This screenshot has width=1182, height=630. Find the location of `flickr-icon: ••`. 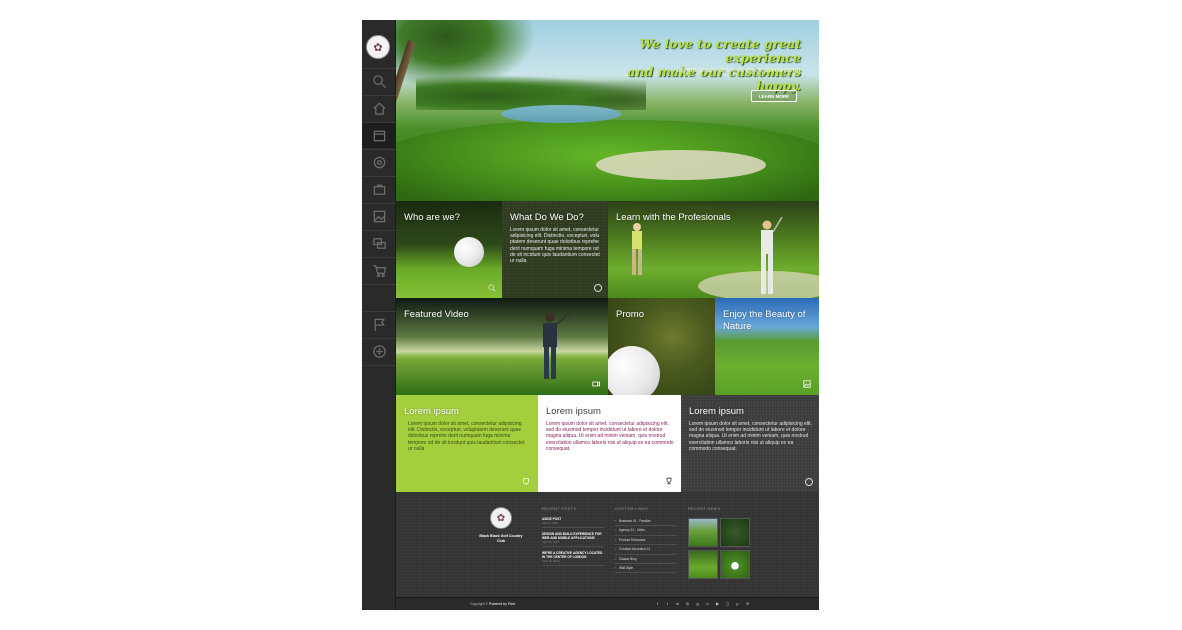

flickr-icon: •• is located at coordinates (707, 603).